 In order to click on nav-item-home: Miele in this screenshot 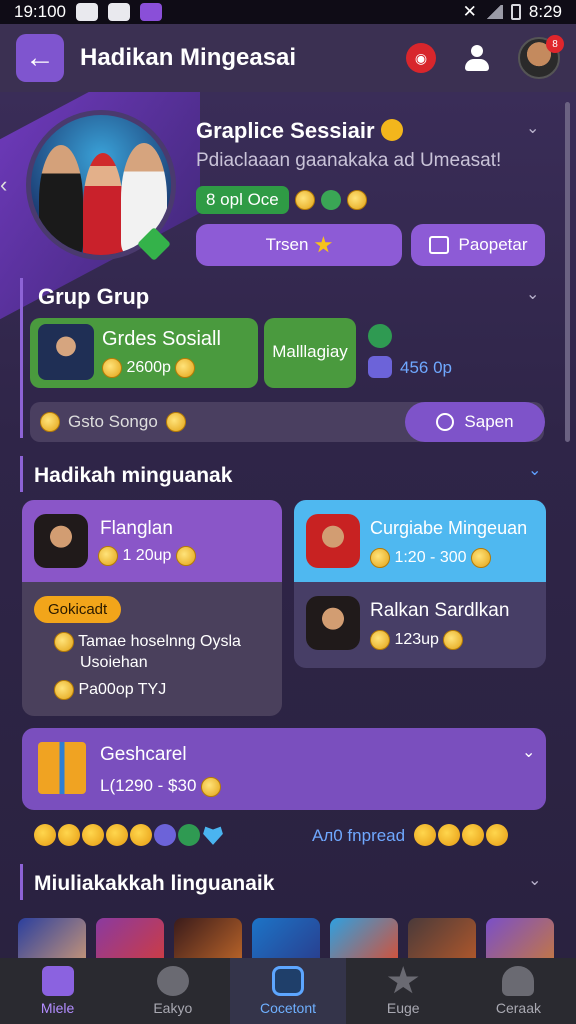, I will do `click(57, 991)`.